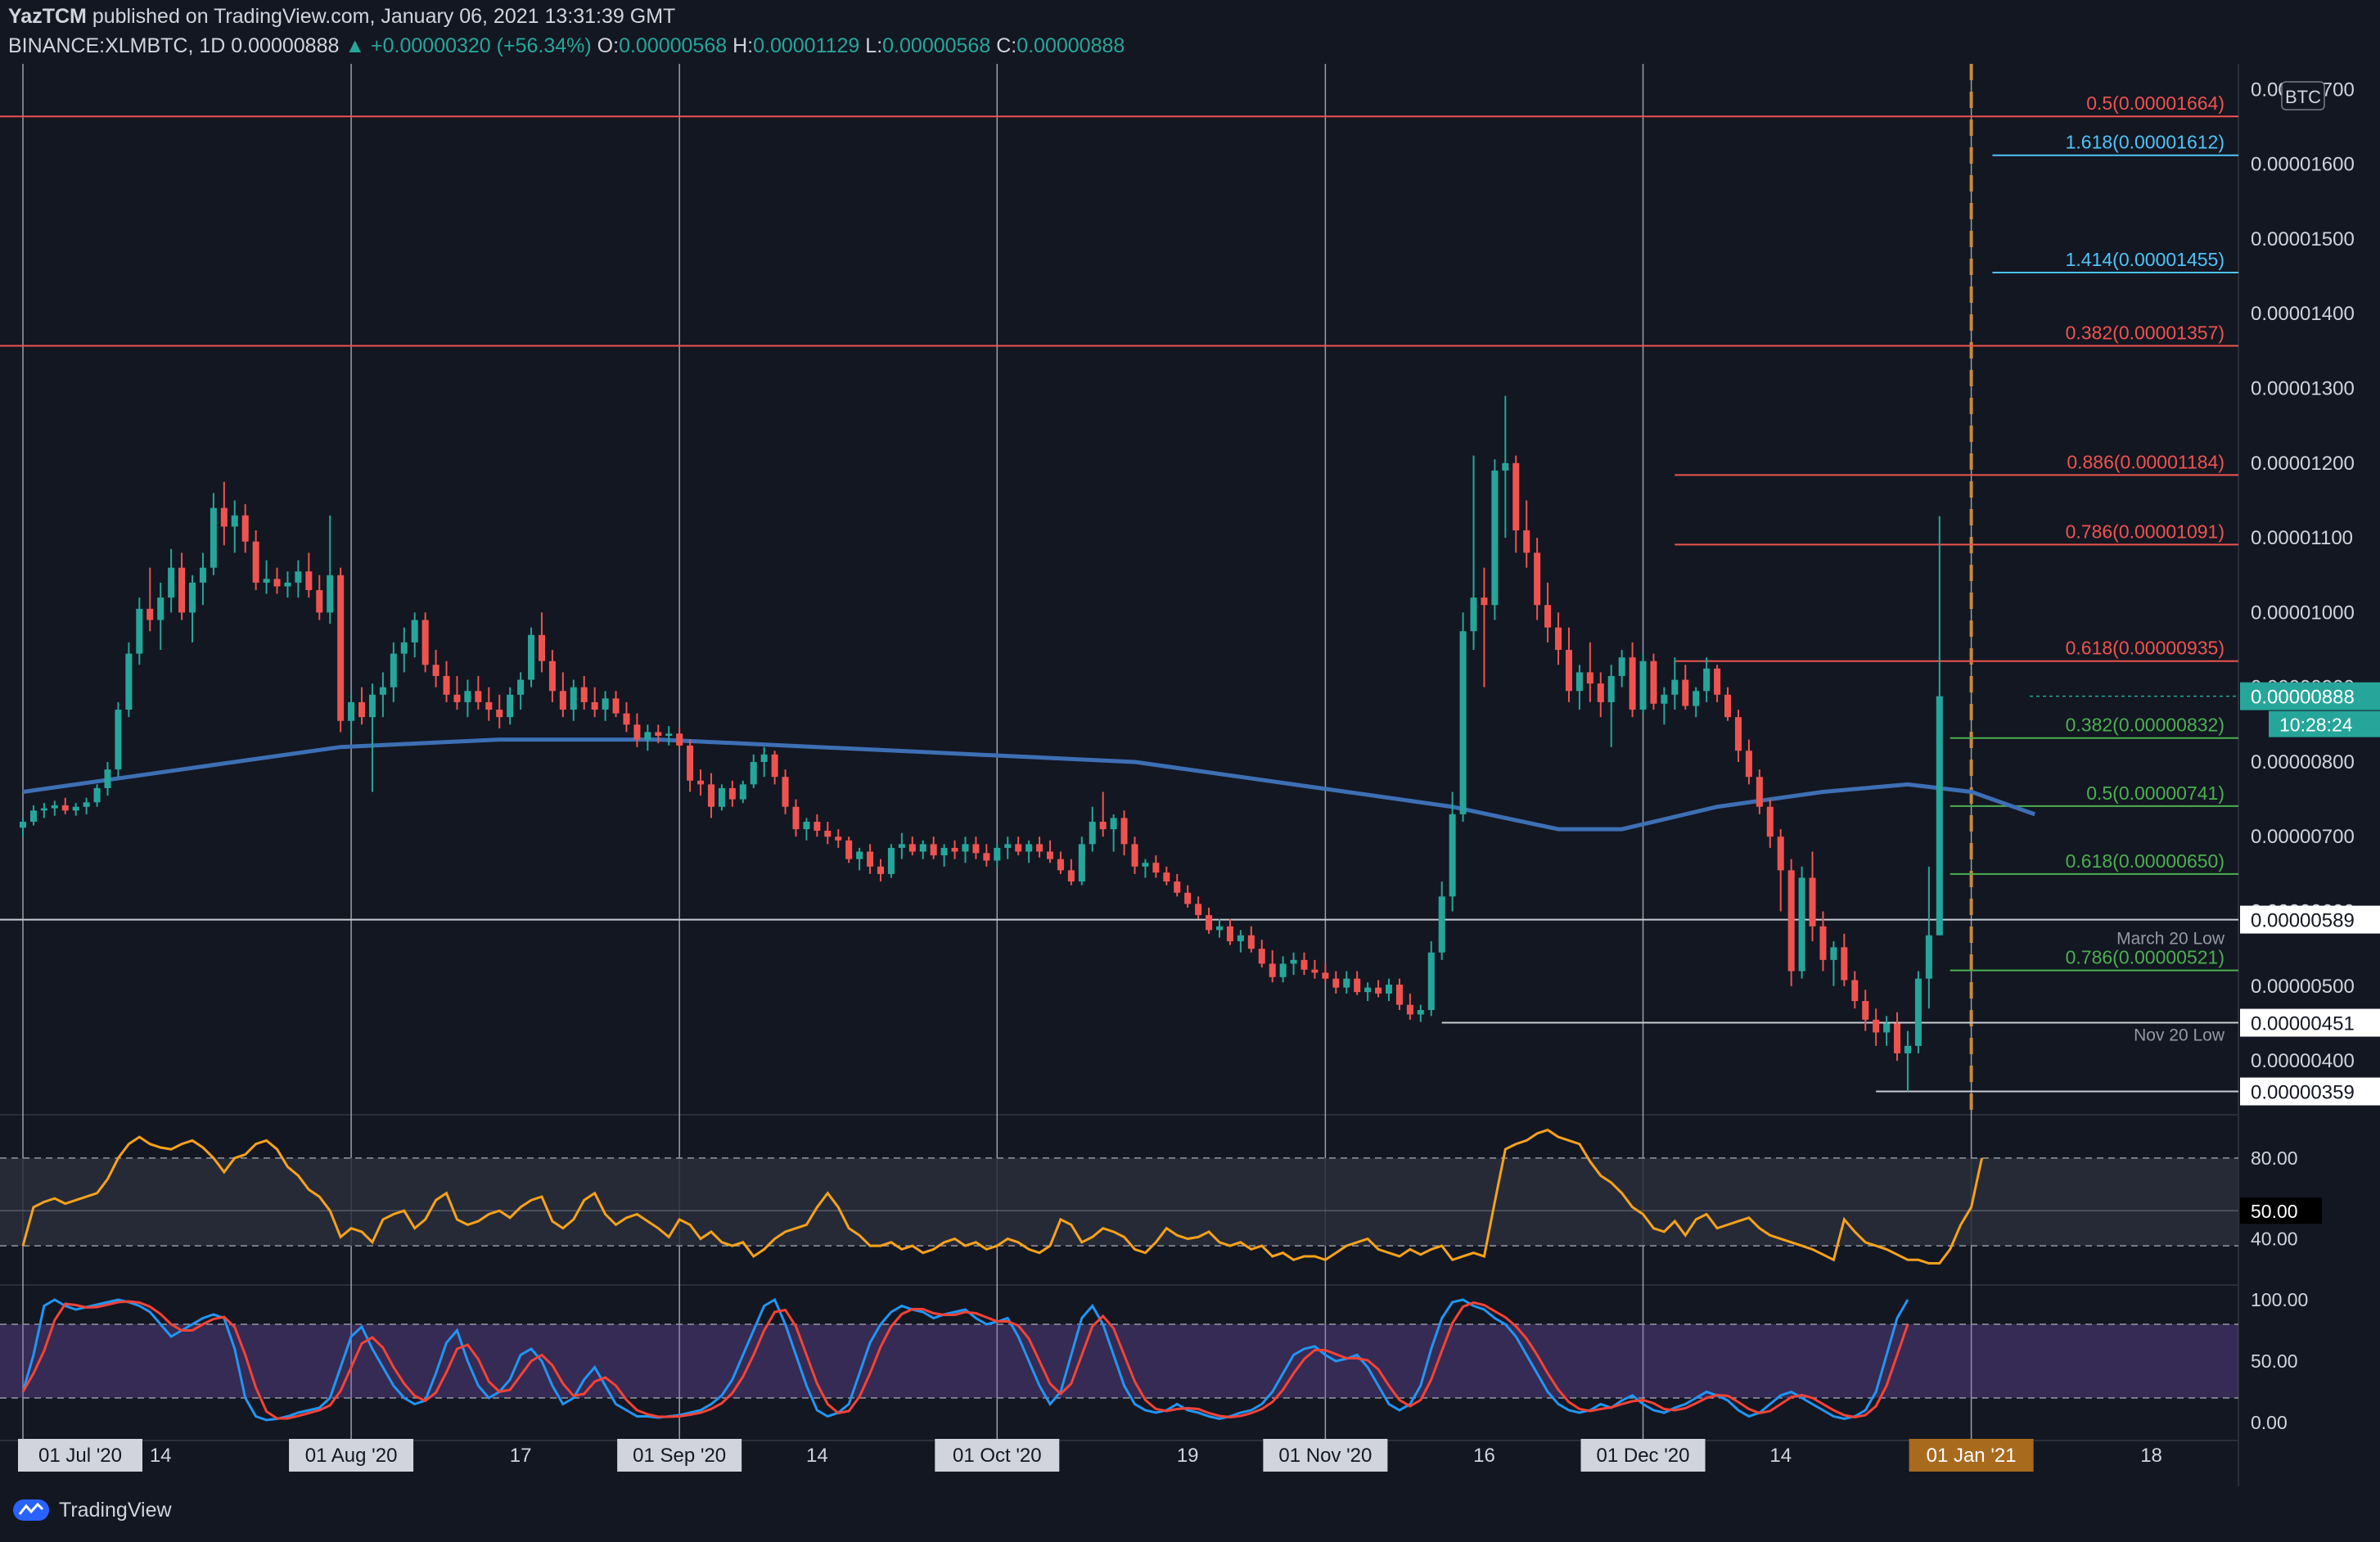 The width and height of the screenshot is (2380, 1542). What do you see at coordinates (2275, 1361) in the screenshot?
I see `stoch-tick-label: 50.00` at bounding box center [2275, 1361].